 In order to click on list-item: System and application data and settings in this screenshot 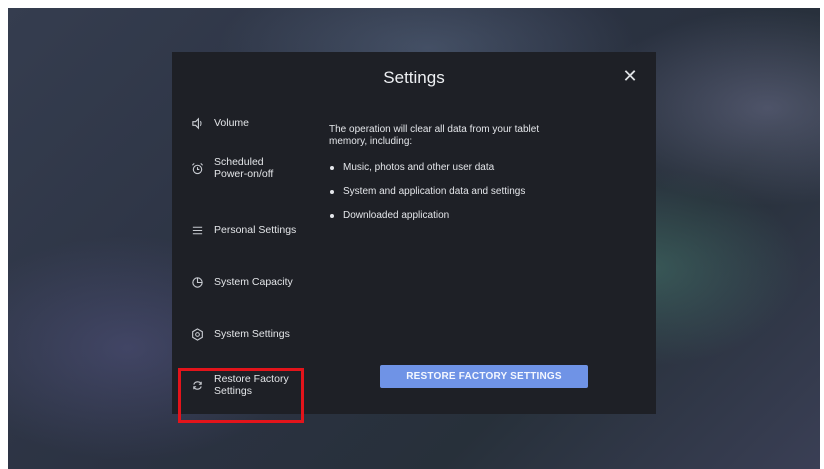, I will do `click(479, 192)`.